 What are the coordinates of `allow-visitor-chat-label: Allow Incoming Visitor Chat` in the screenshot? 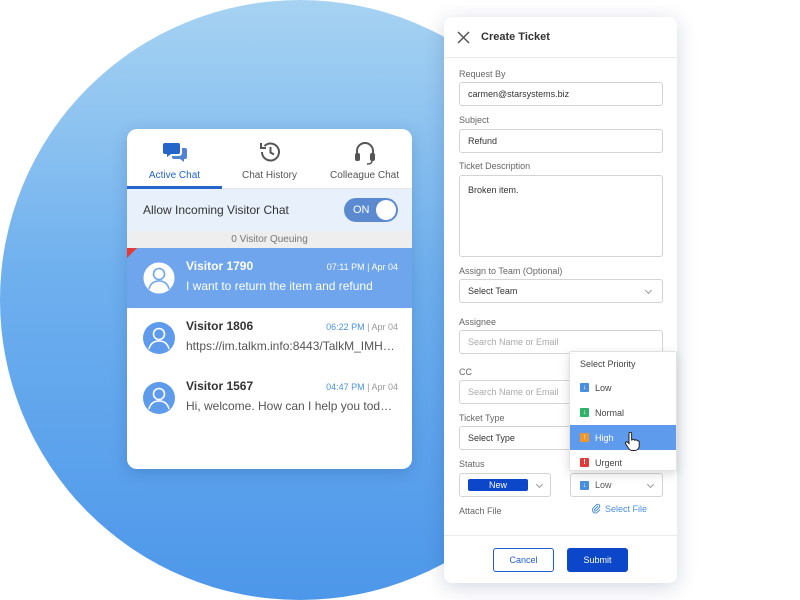 It's located at (216, 210).